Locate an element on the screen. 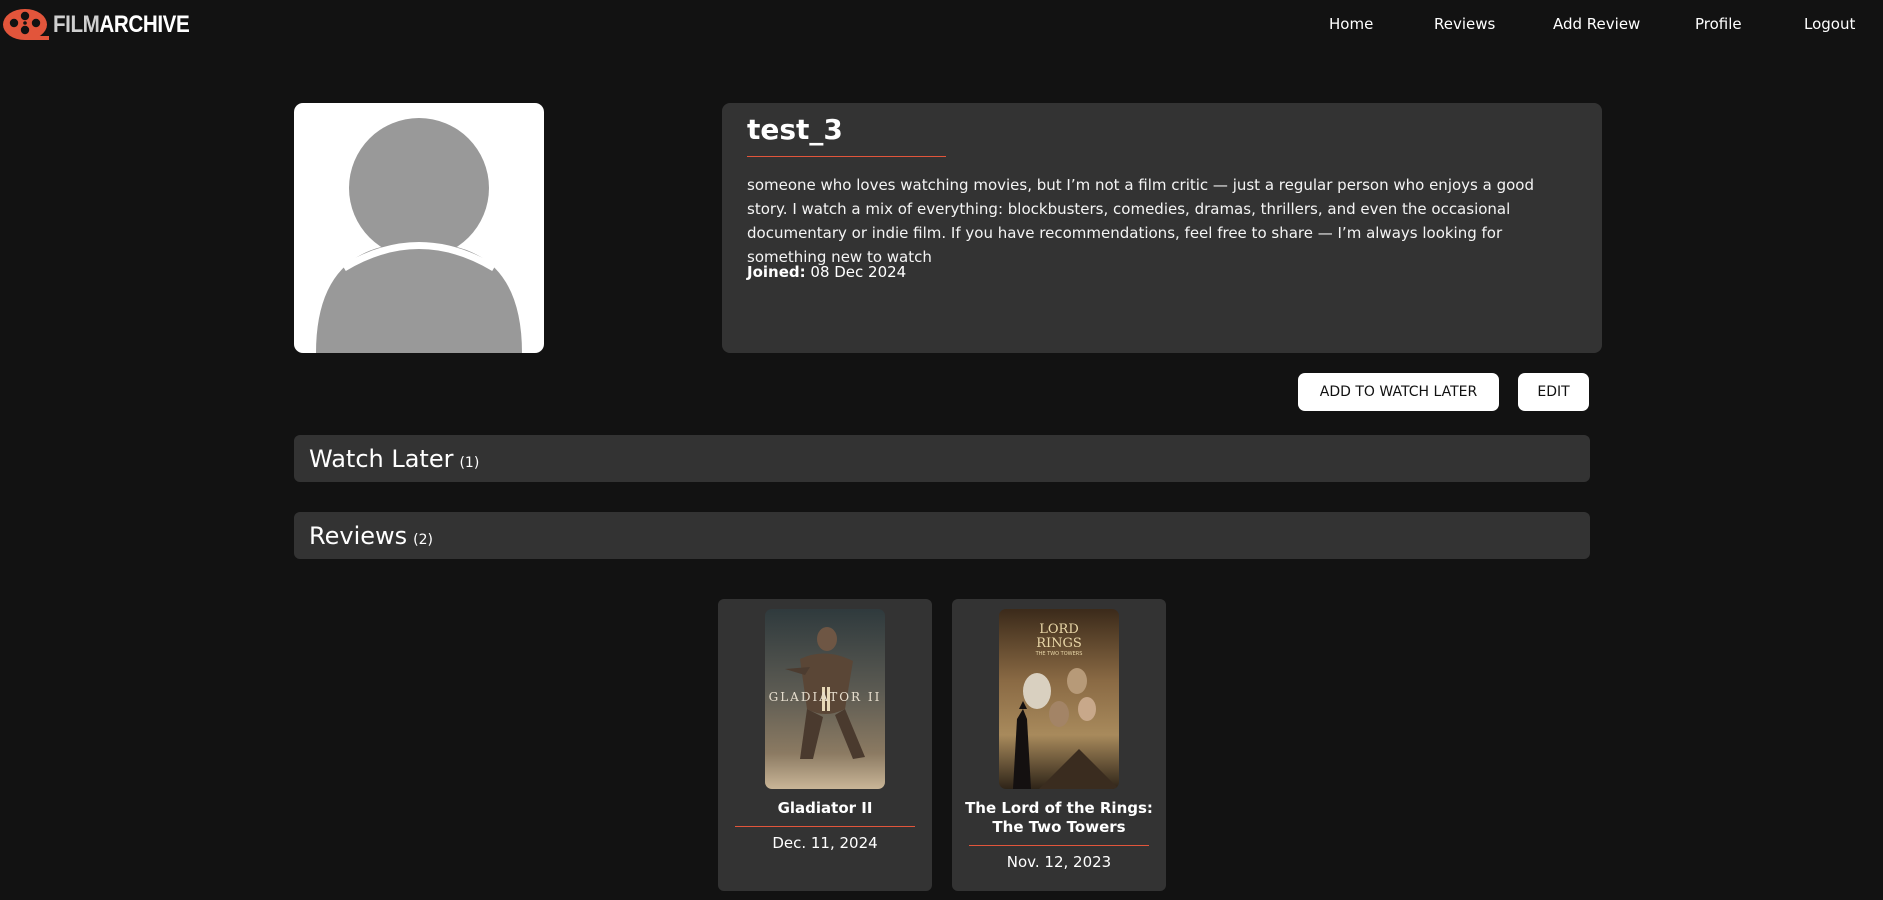 Image resolution: width=1883 pixels, height=900 pixels. joined-date: 08 Dec 2024 is located at coordinates (858, 272).